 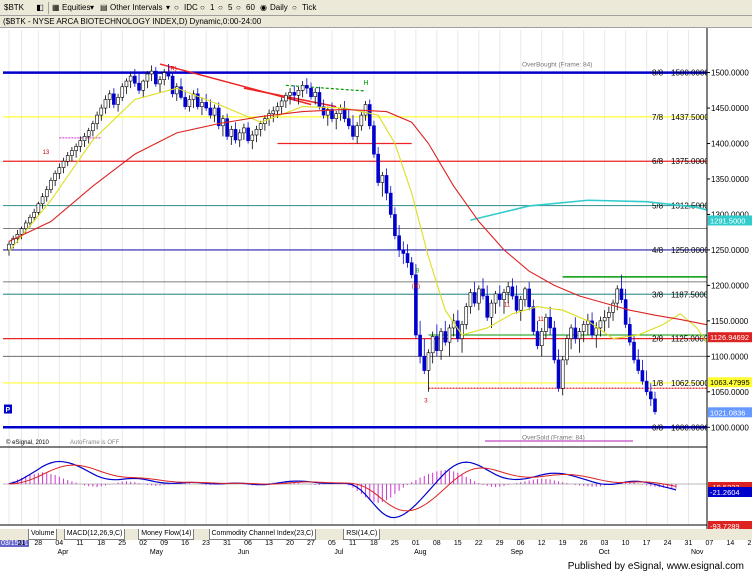 I want to click on level-fraction-label: 3/8, so click(x=658, y=294).